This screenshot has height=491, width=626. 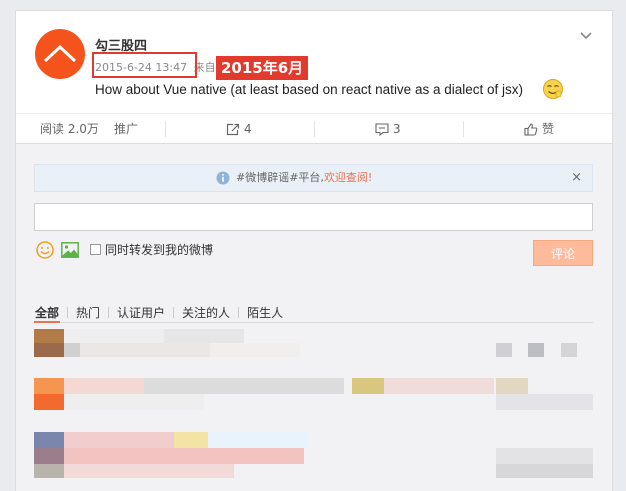 I want to click on thumbs-up-icon, so click(x=531, y=129).